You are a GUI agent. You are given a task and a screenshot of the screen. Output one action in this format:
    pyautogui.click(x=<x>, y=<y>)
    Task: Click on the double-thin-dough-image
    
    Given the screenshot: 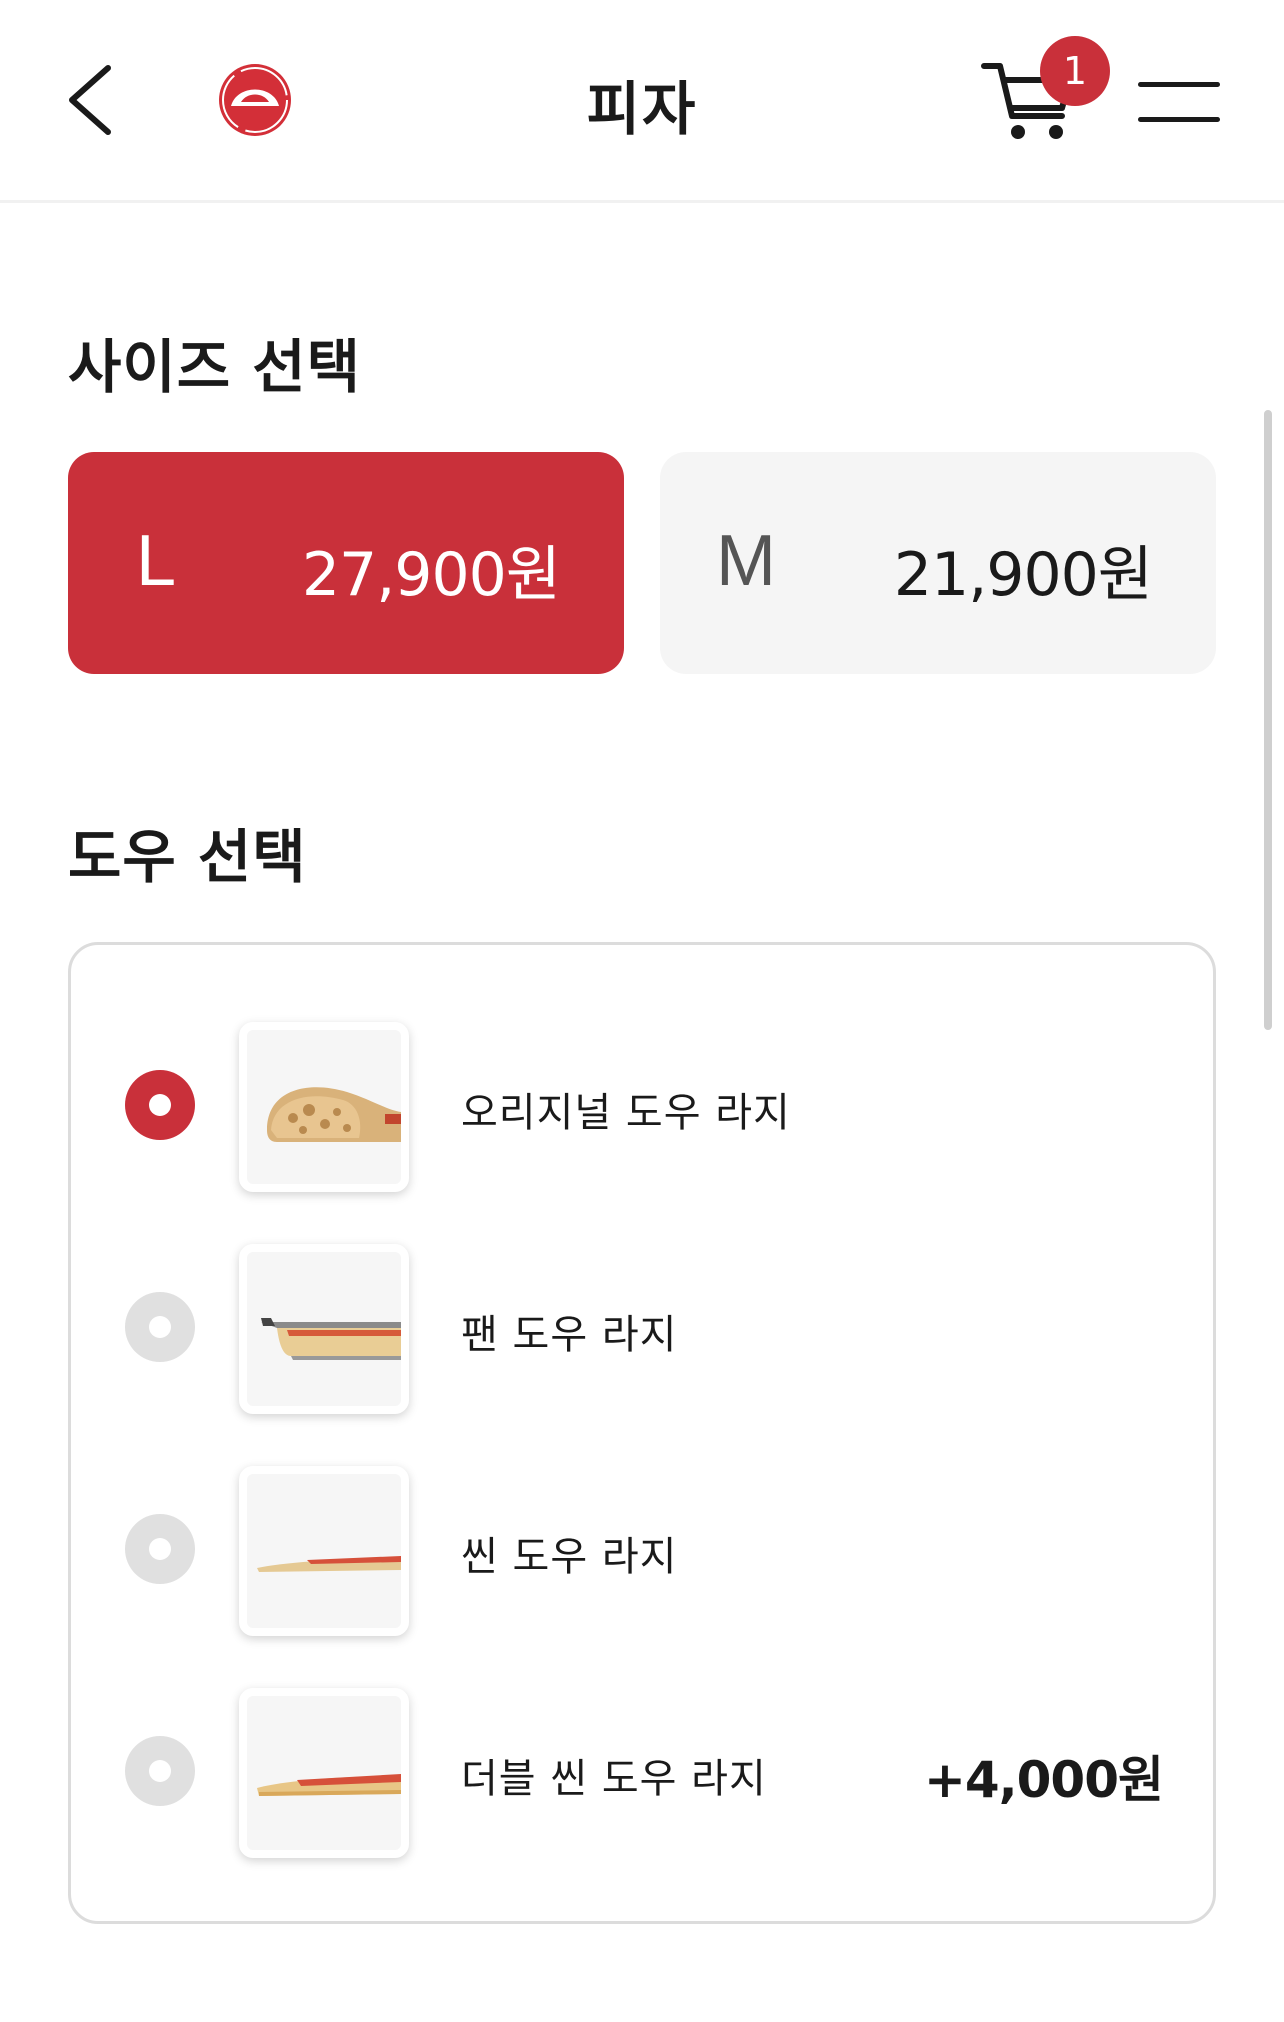 What is the action you would take?
    pyautogui.click(x=324, y=1773)
    